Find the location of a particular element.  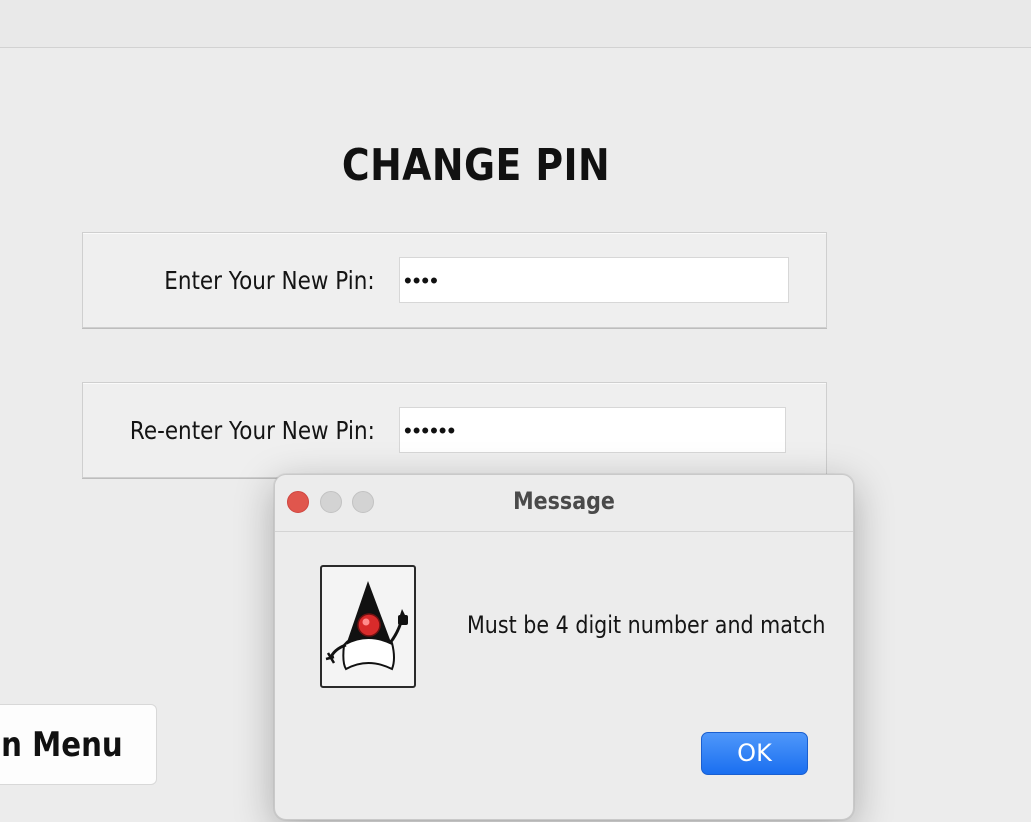

new-pin-label: Enter Your New Pin: is located at coordinates (269, 280).